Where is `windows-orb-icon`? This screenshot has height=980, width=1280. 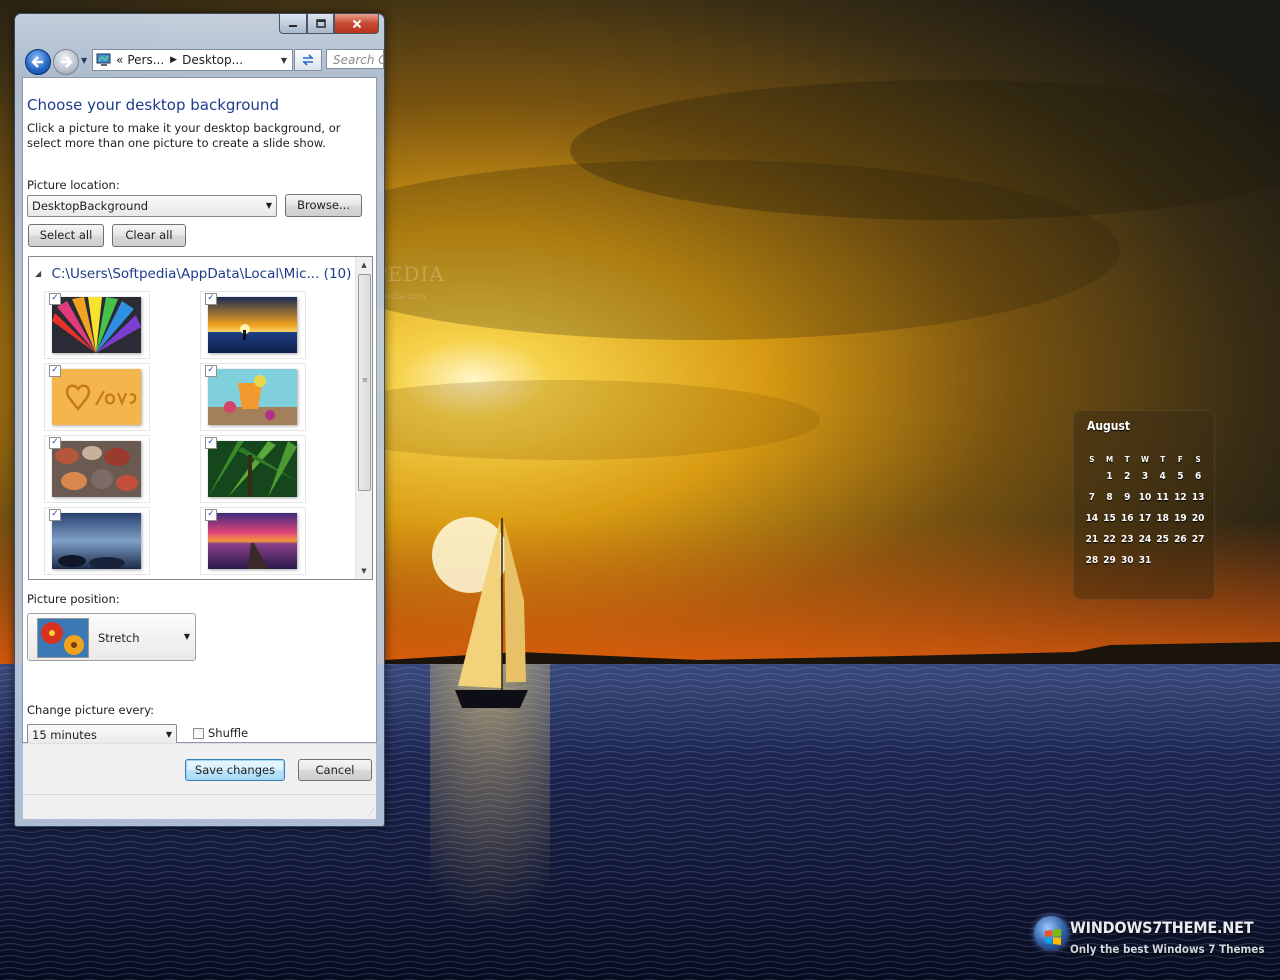 windows-orb-icon is located at coordinates (1051, 933).